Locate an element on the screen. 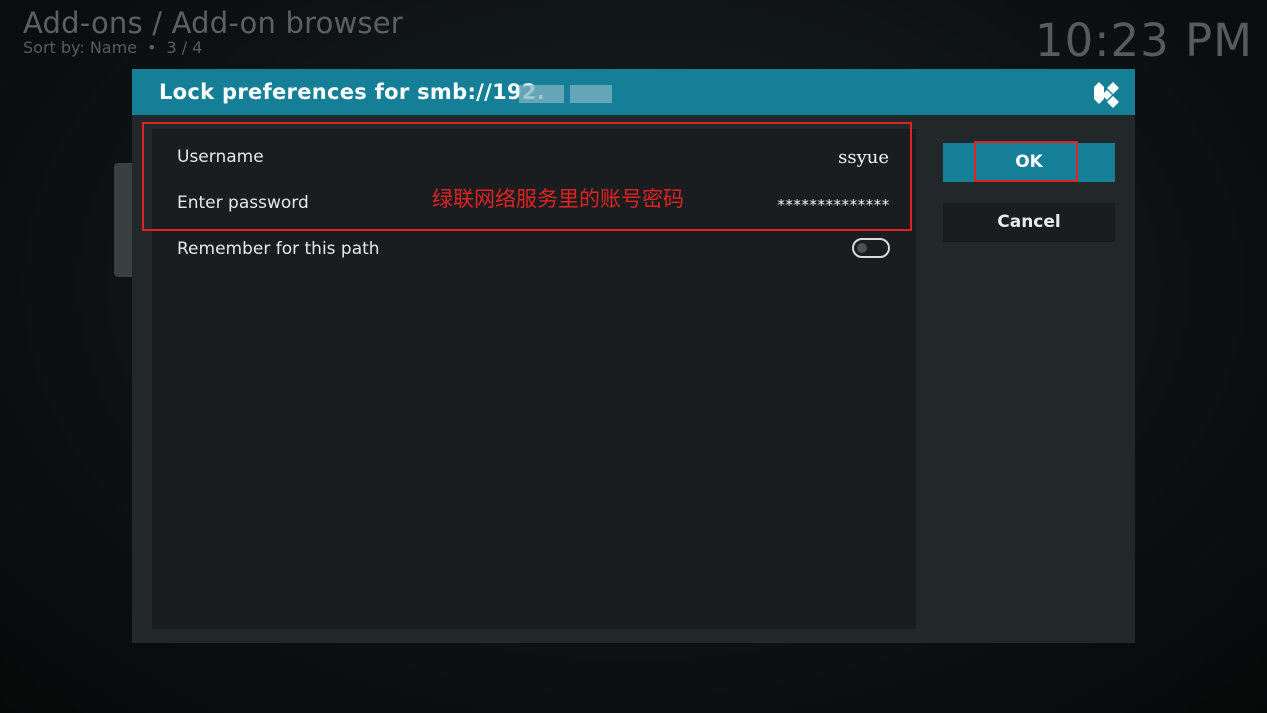 This screenshot has height=713, width=1267. annotation-credentials-box is located at coordinates (527, 176).